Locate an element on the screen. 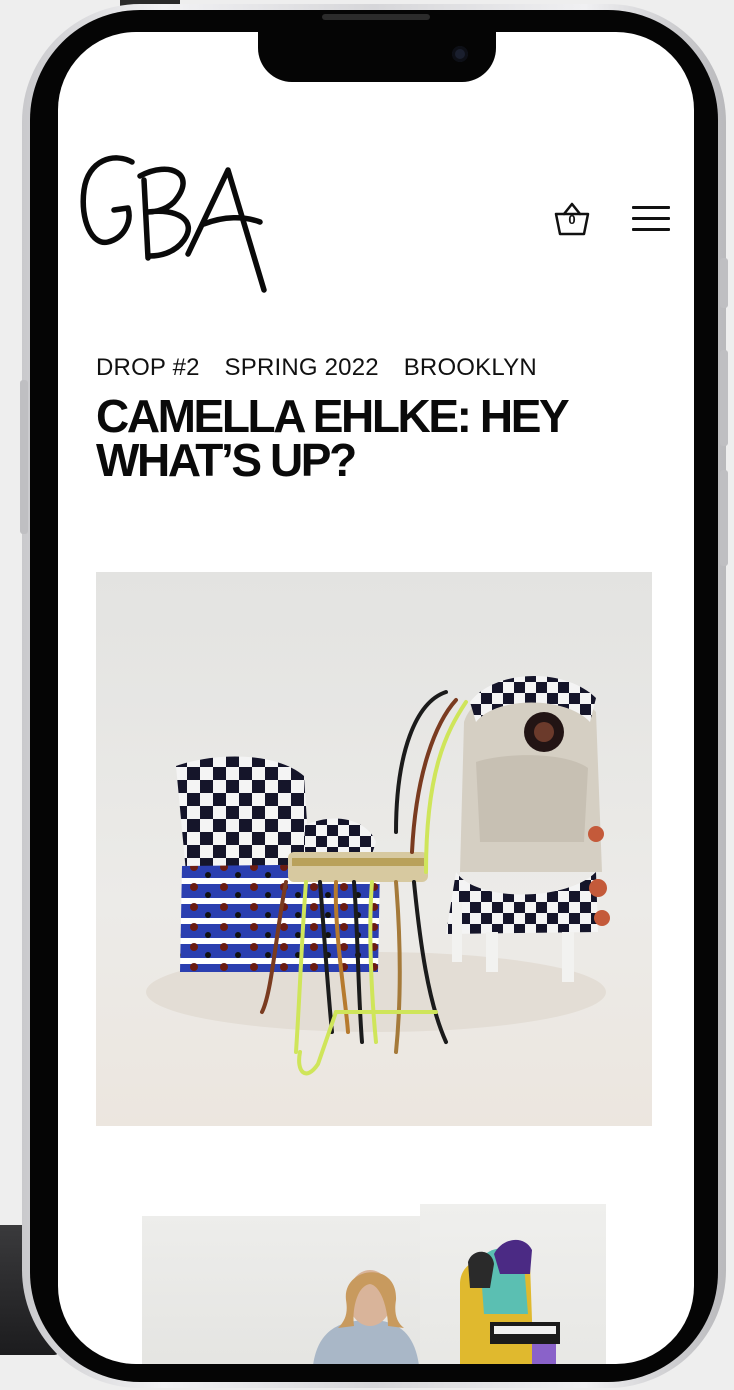  artwork-thumbnail-image is located at coordinates (513, 1284).